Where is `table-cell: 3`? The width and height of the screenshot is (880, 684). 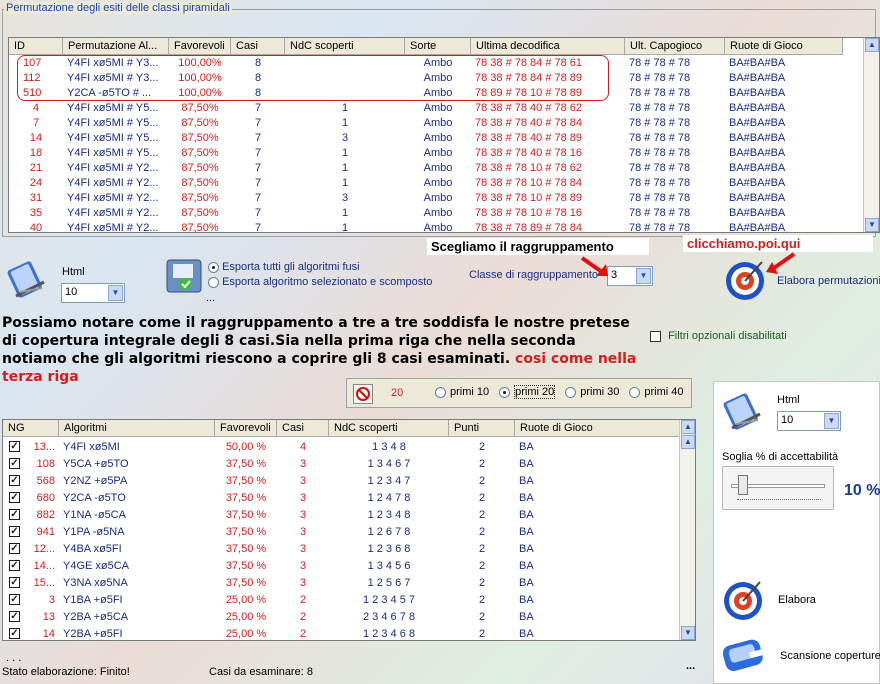
table-cell: 3 is located at coordinates (303, 566).